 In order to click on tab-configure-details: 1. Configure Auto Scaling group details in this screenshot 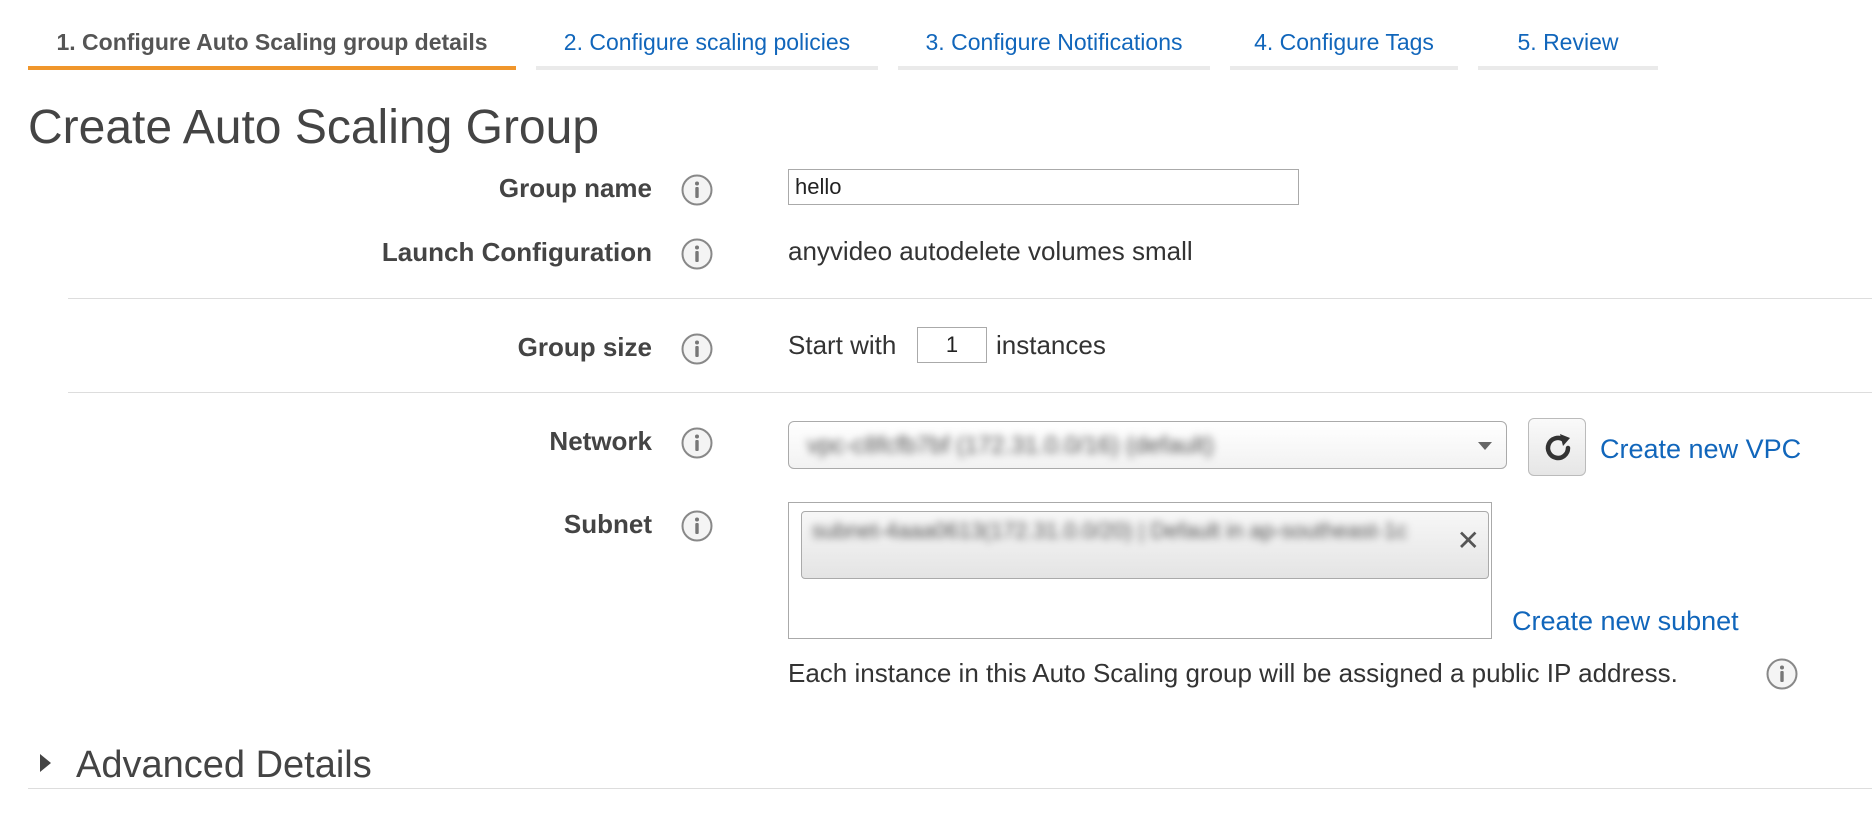, I will do `click(272, 44)`.